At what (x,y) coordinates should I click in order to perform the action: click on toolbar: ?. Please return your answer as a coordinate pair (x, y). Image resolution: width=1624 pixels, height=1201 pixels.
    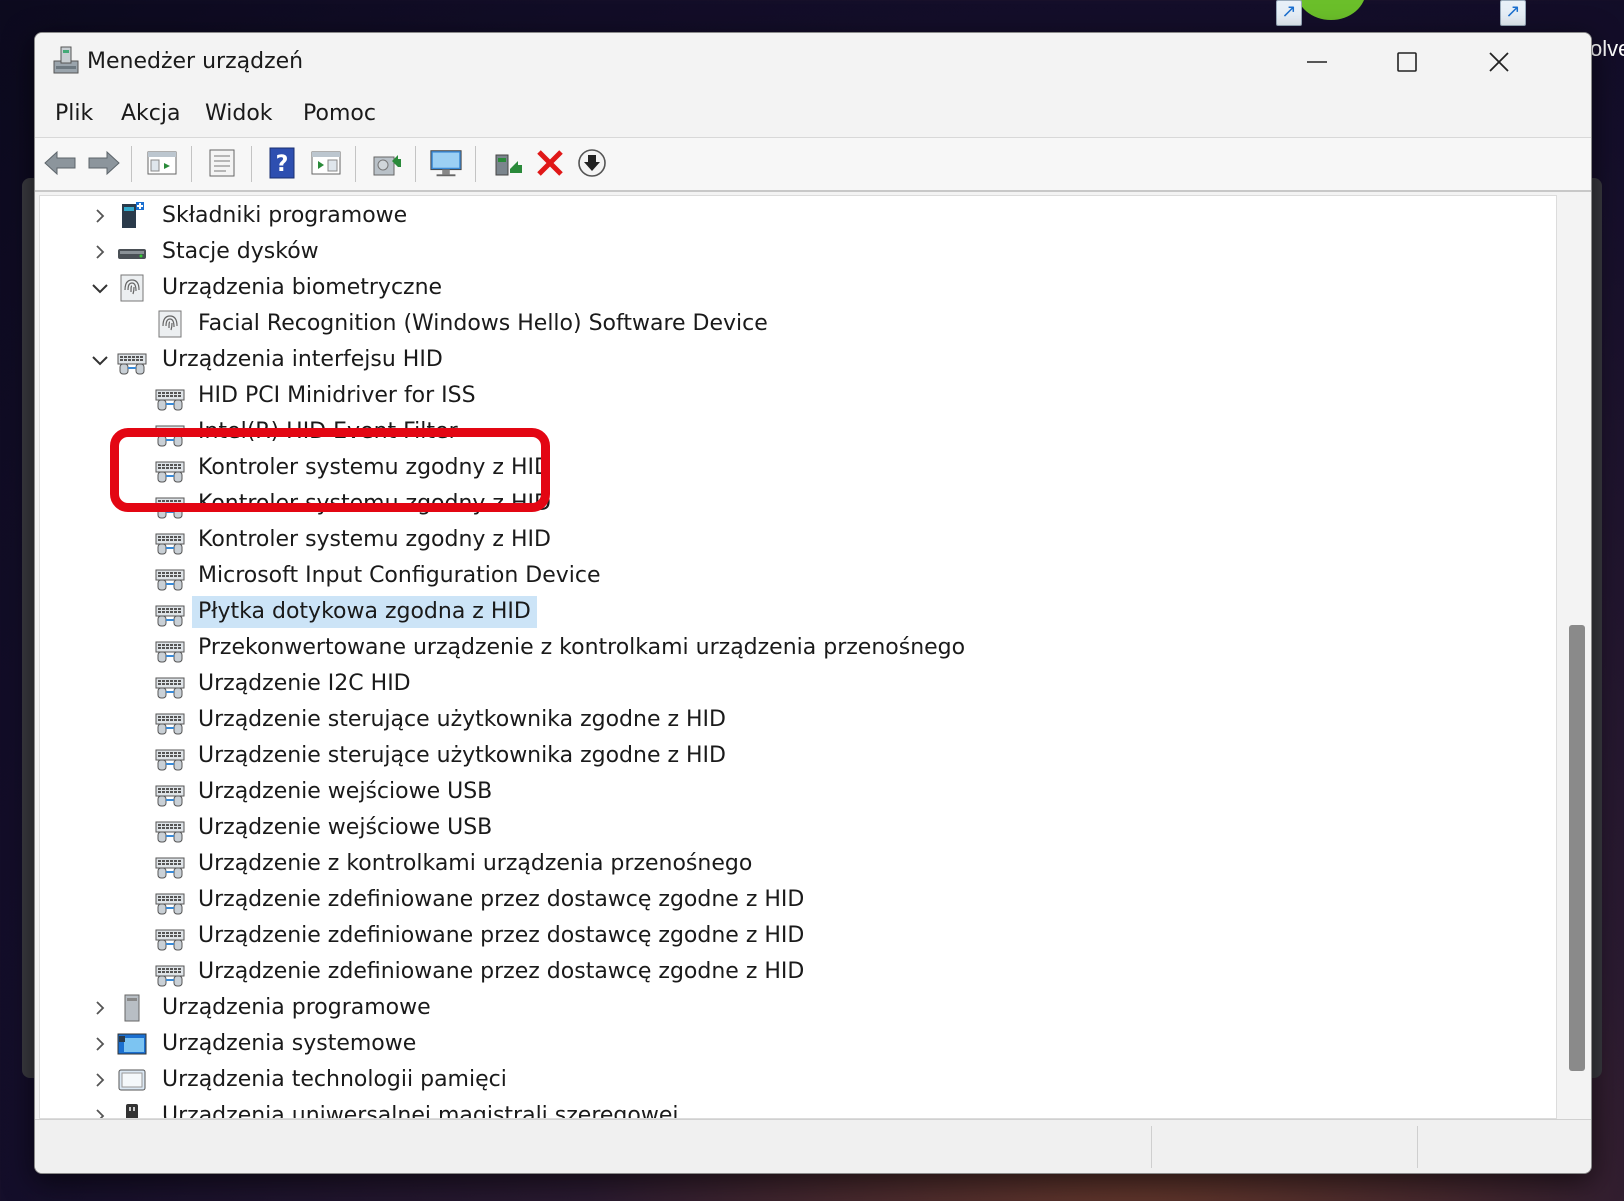
    Looking at the image, I should click on (813, 165).